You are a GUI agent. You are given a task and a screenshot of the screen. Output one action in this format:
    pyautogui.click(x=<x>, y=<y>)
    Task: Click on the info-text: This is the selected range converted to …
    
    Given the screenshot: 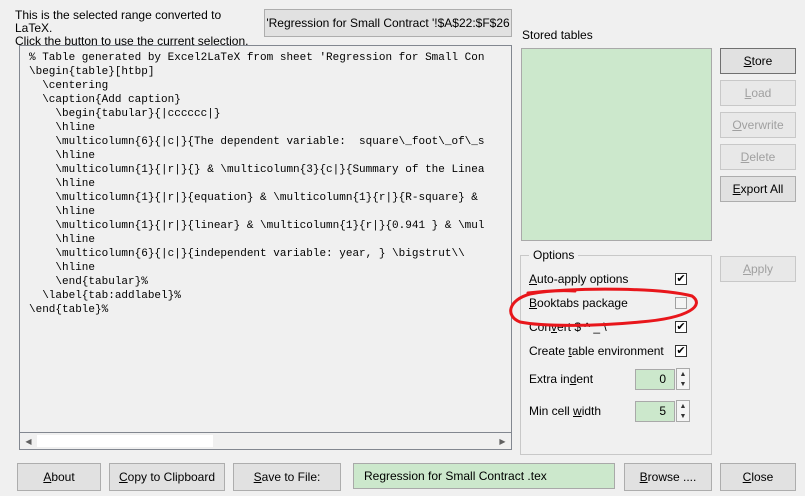 What is the action you would take?
    pyautogui.click(x=137, y=28)
    